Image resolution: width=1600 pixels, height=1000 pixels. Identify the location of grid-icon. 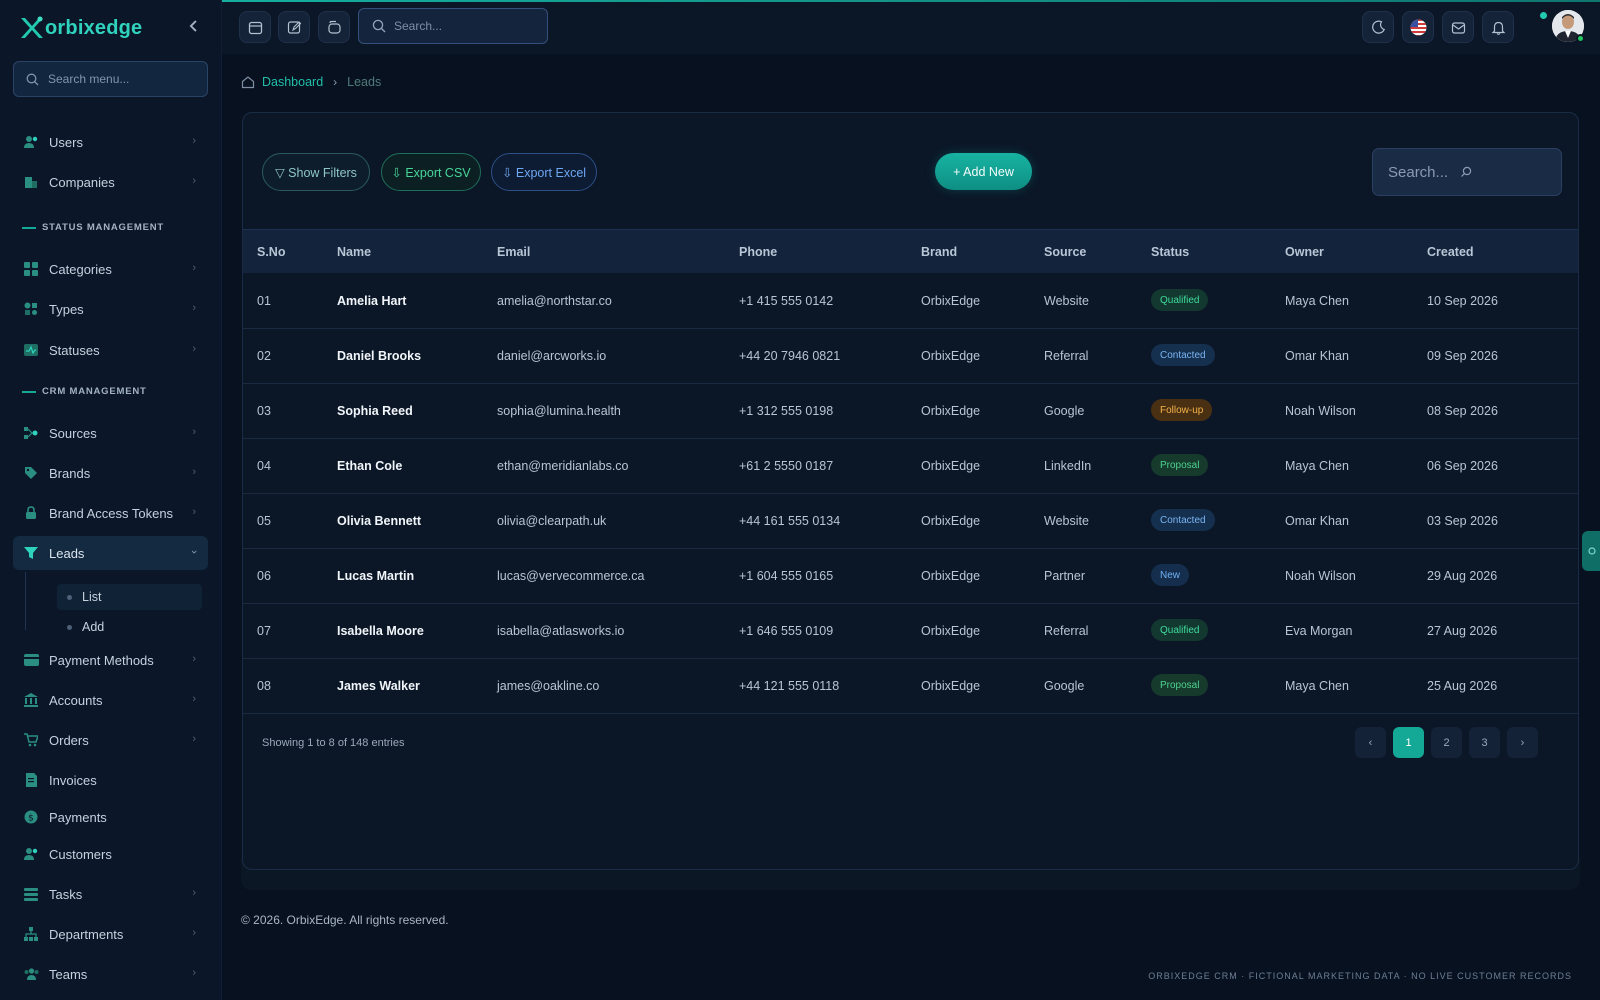
(31, 269).